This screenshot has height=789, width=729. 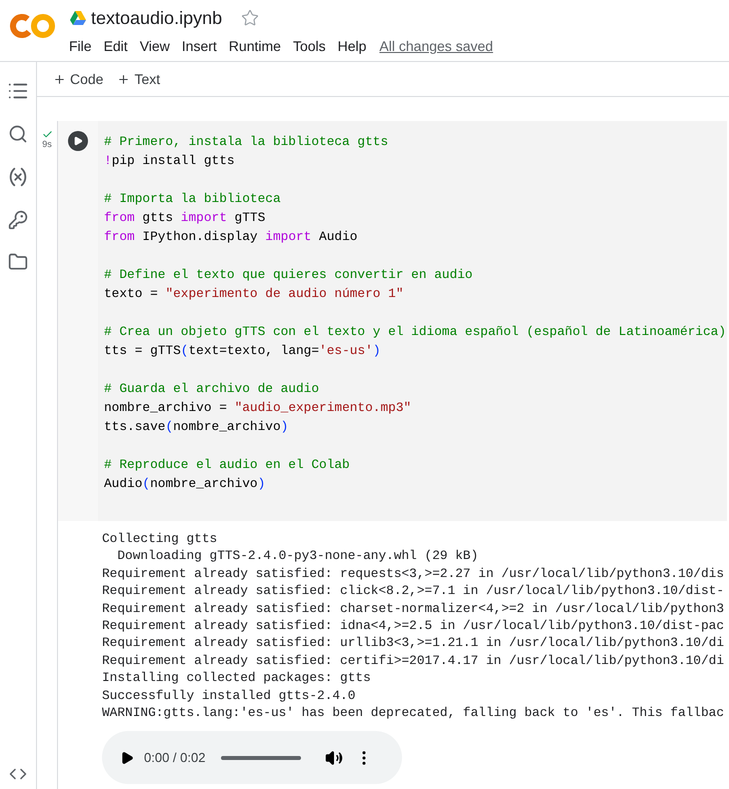 What do you see at coordinates (192, 199) in the screenshot?
I see `code-line: # Importa la biblioteca` at bounding box center [192, 199].